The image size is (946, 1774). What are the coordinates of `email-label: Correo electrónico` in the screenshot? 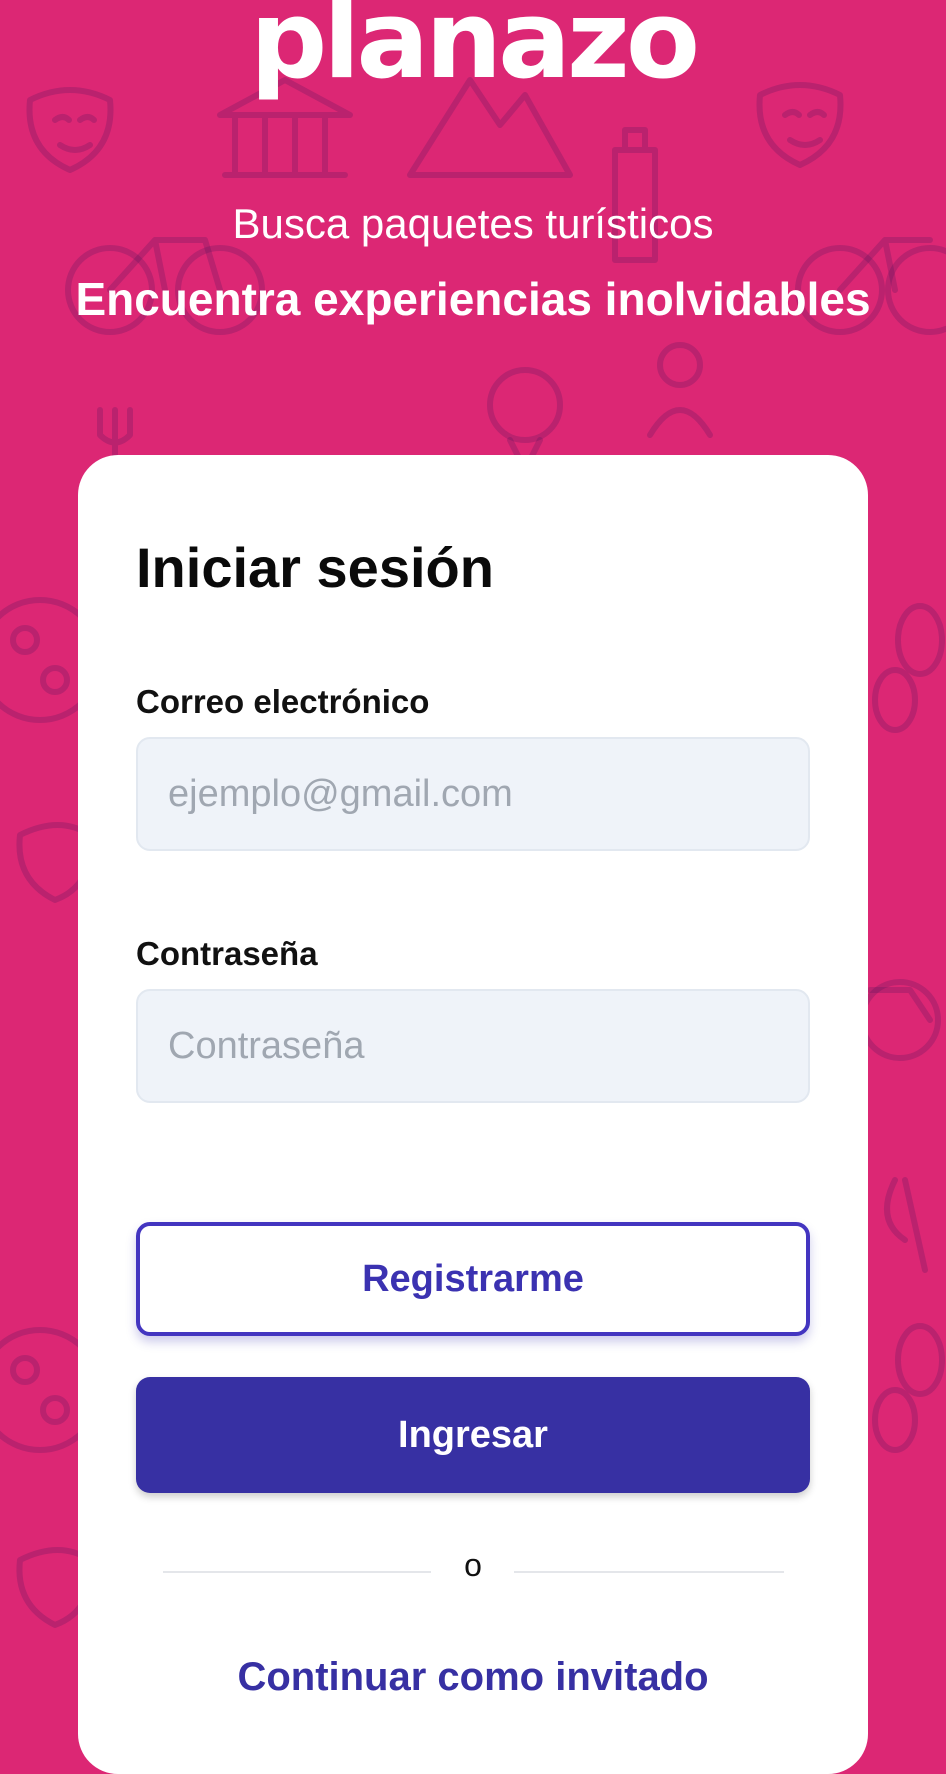 It's located at (283, 701).